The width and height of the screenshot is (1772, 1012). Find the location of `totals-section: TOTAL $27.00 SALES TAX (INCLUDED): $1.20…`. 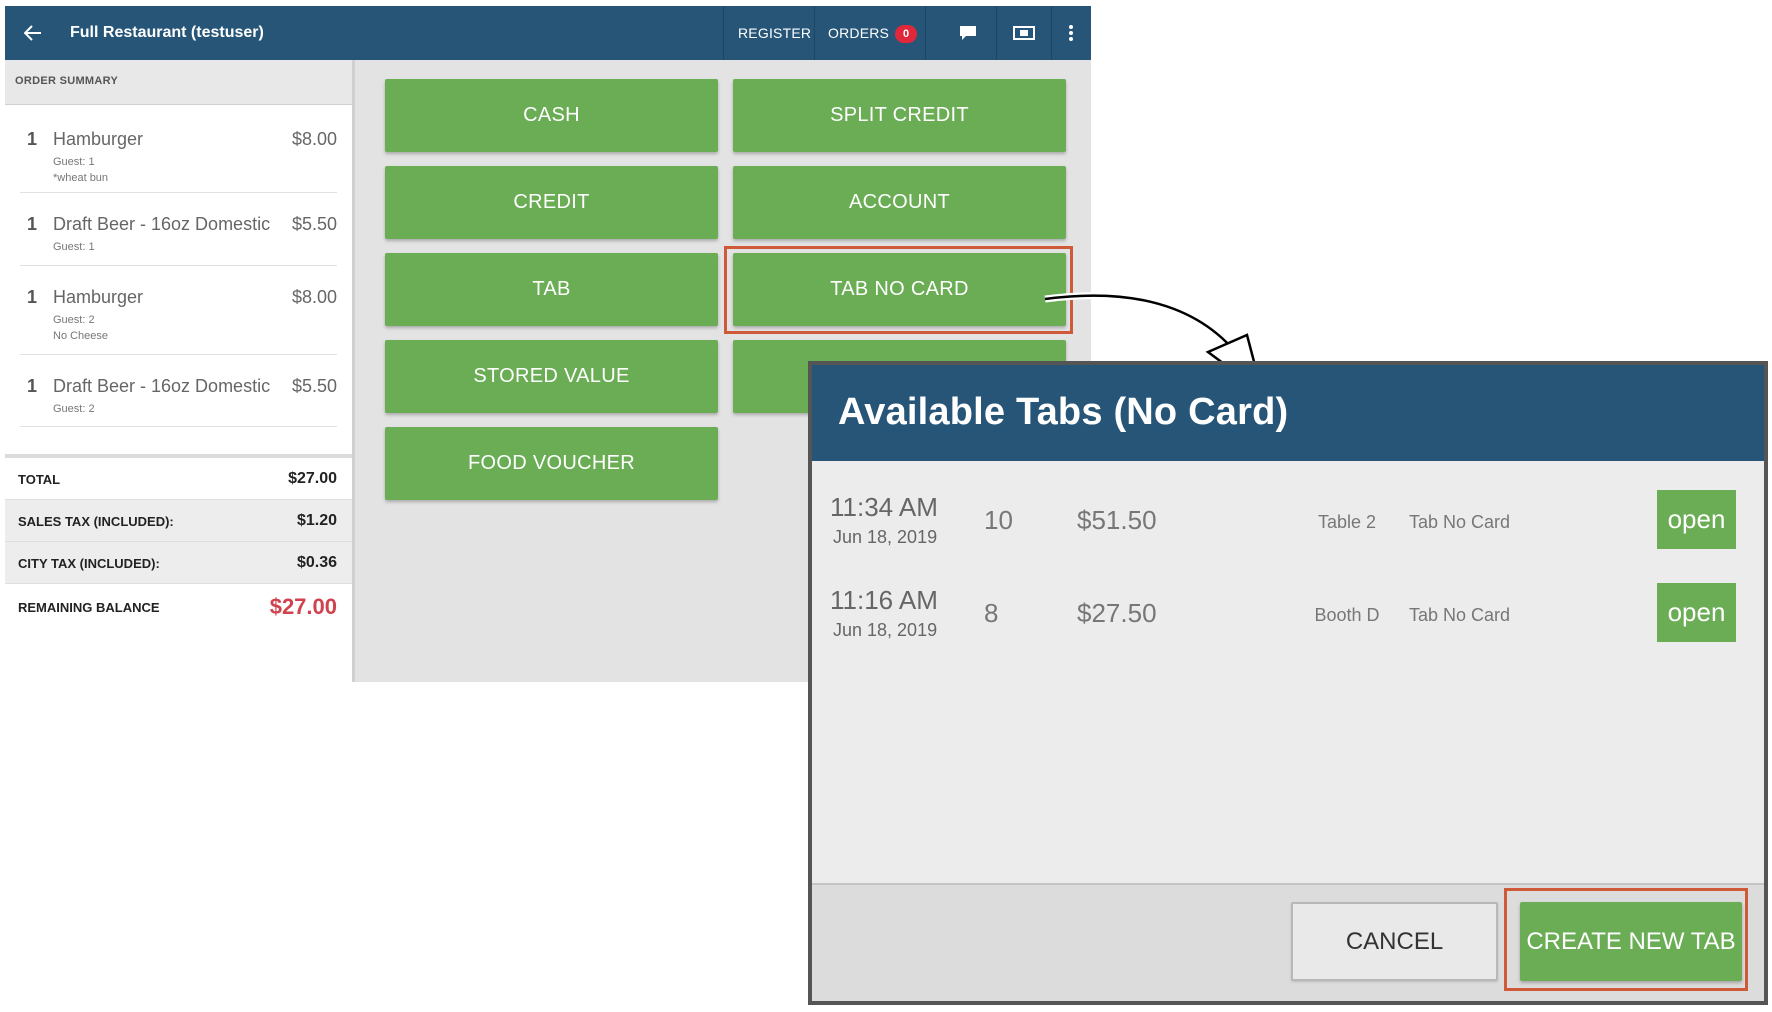

totals-section: TOTAL $27.00 SALES TAX (INCLUDED): $1.20… is located at coordinates (178, 542).